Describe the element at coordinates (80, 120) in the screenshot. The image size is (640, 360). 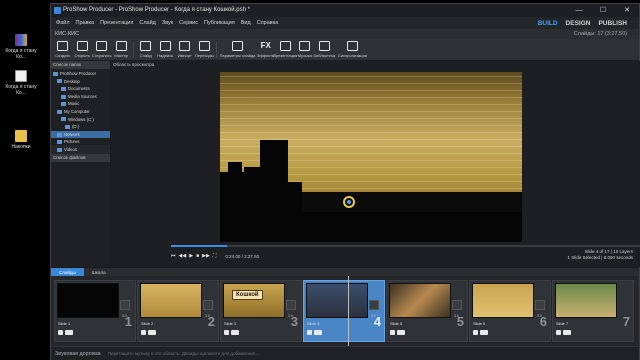
I see `folder-tree-item: Windows (C:)` at that location.